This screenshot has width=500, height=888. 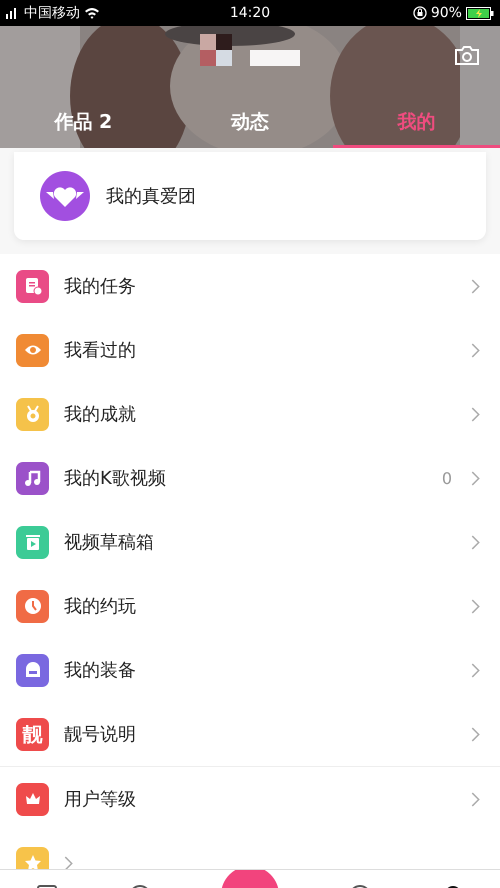 I want to click on menu-label: 我的真爱团, so click(x=151, y=196).